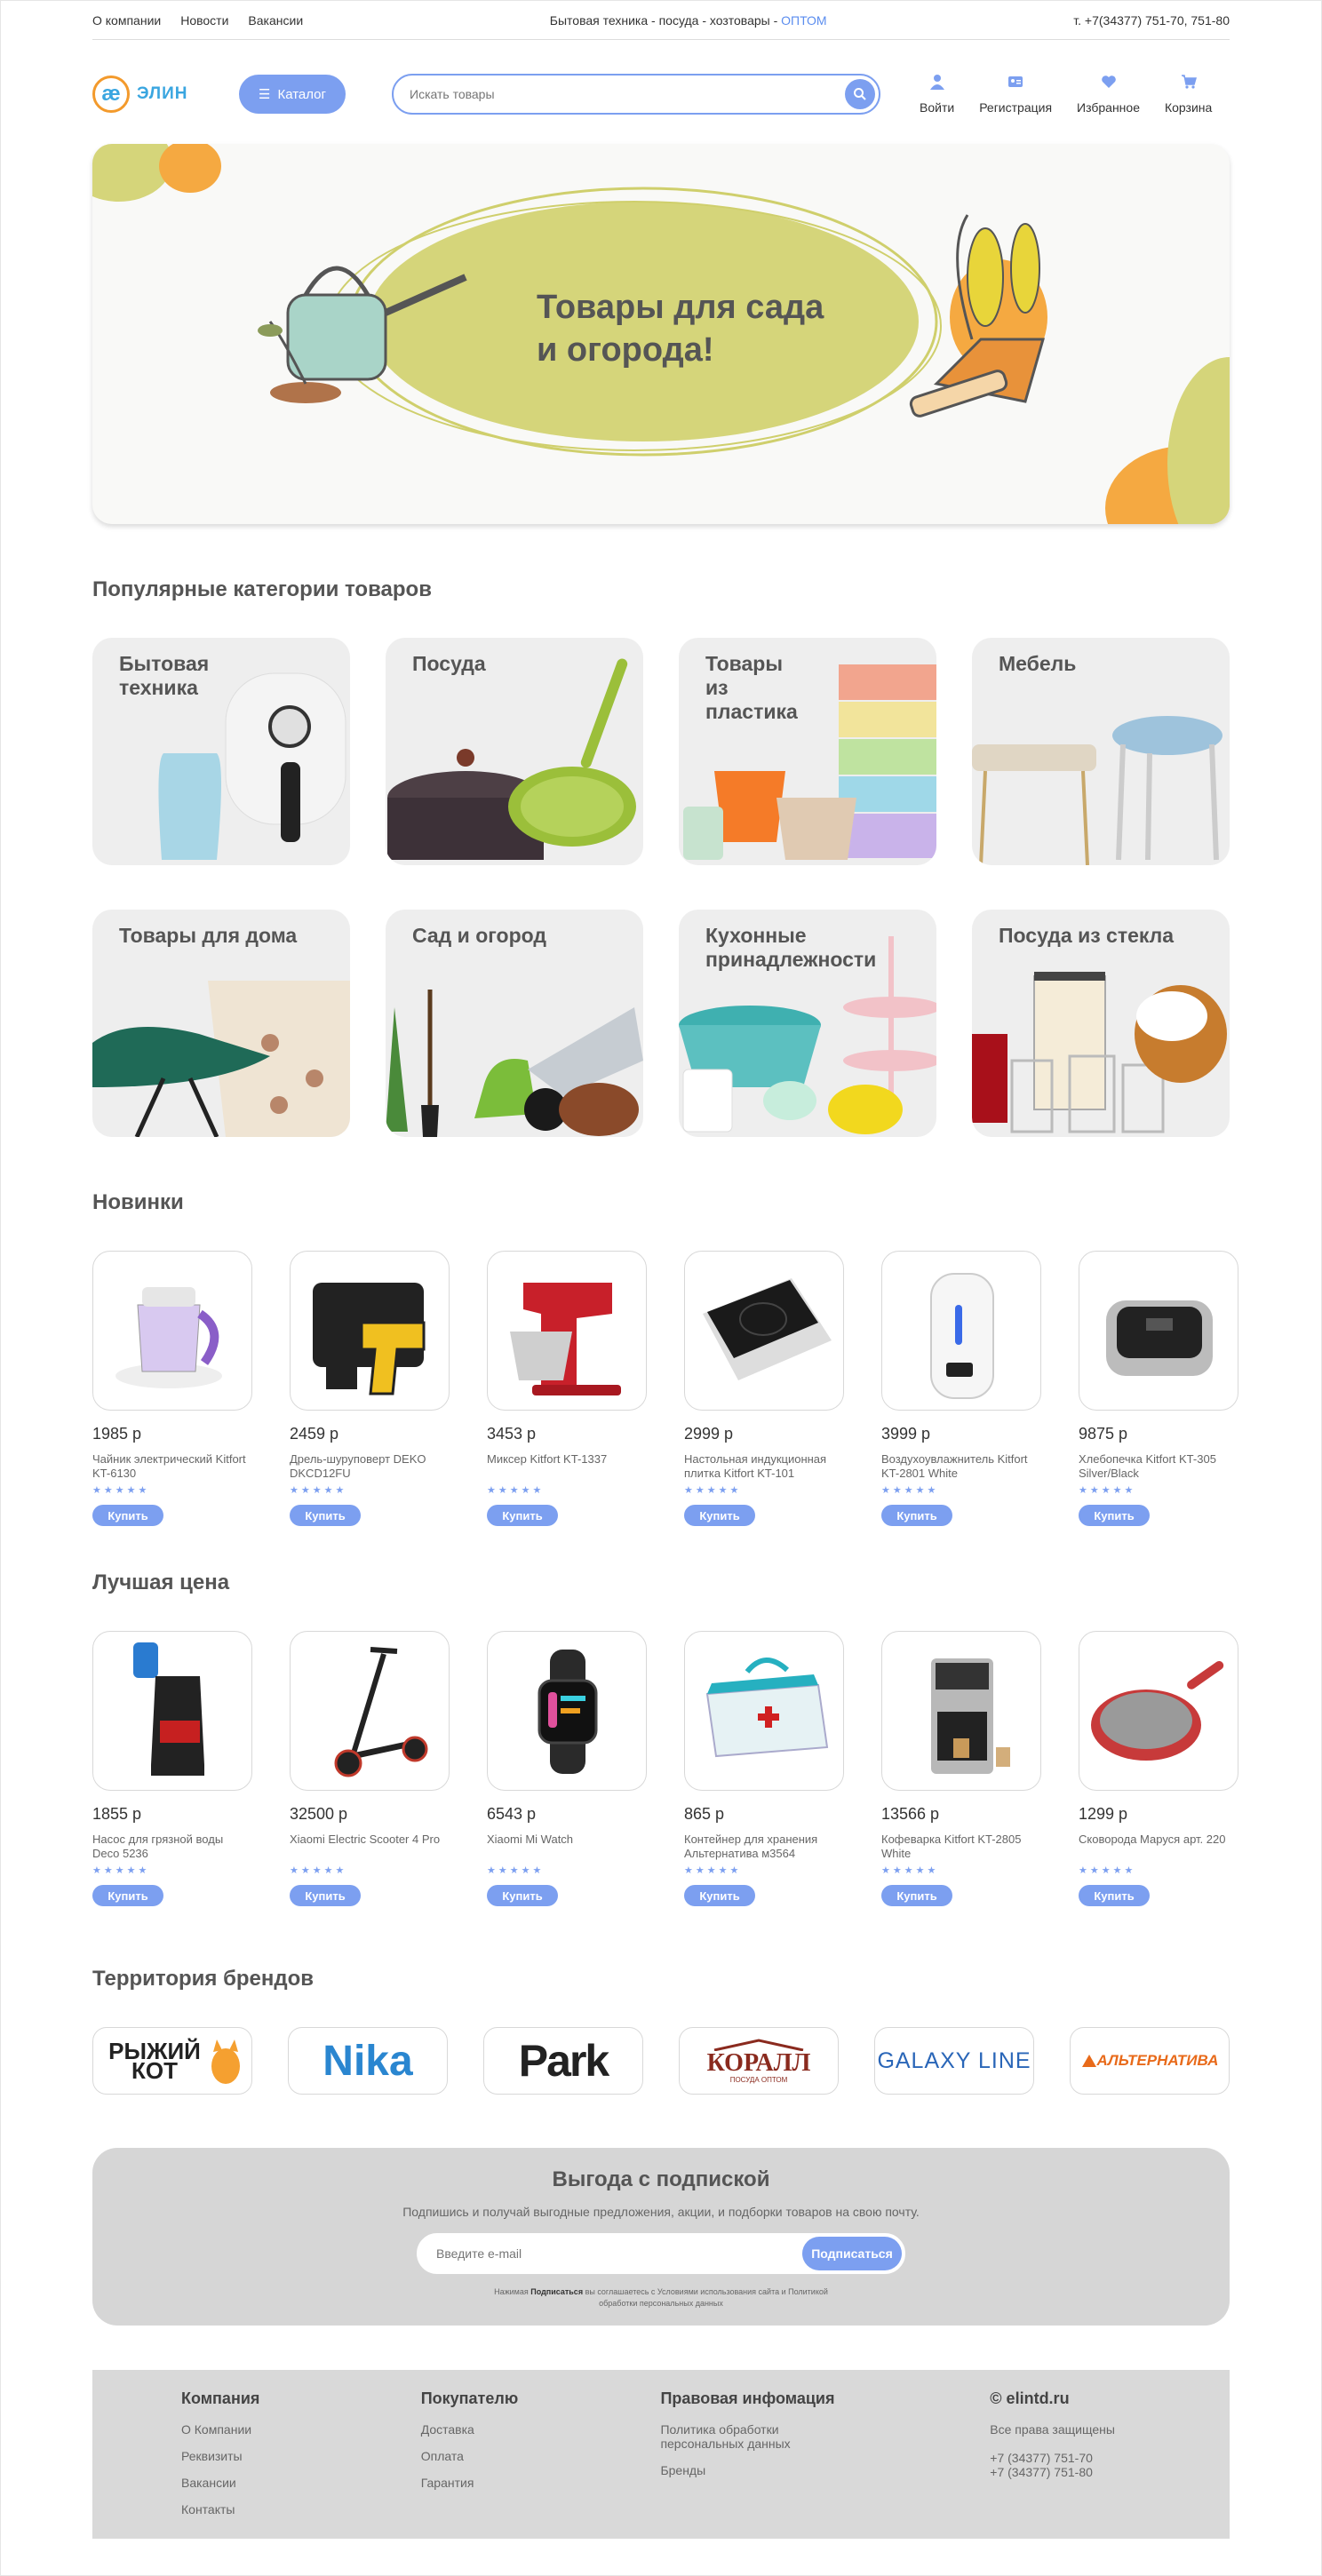 This screenshot has width=1322, height=2576. I want to click on brand-alternativa: АЛЬТЕРНАТИВА, so click(1150, 2061).